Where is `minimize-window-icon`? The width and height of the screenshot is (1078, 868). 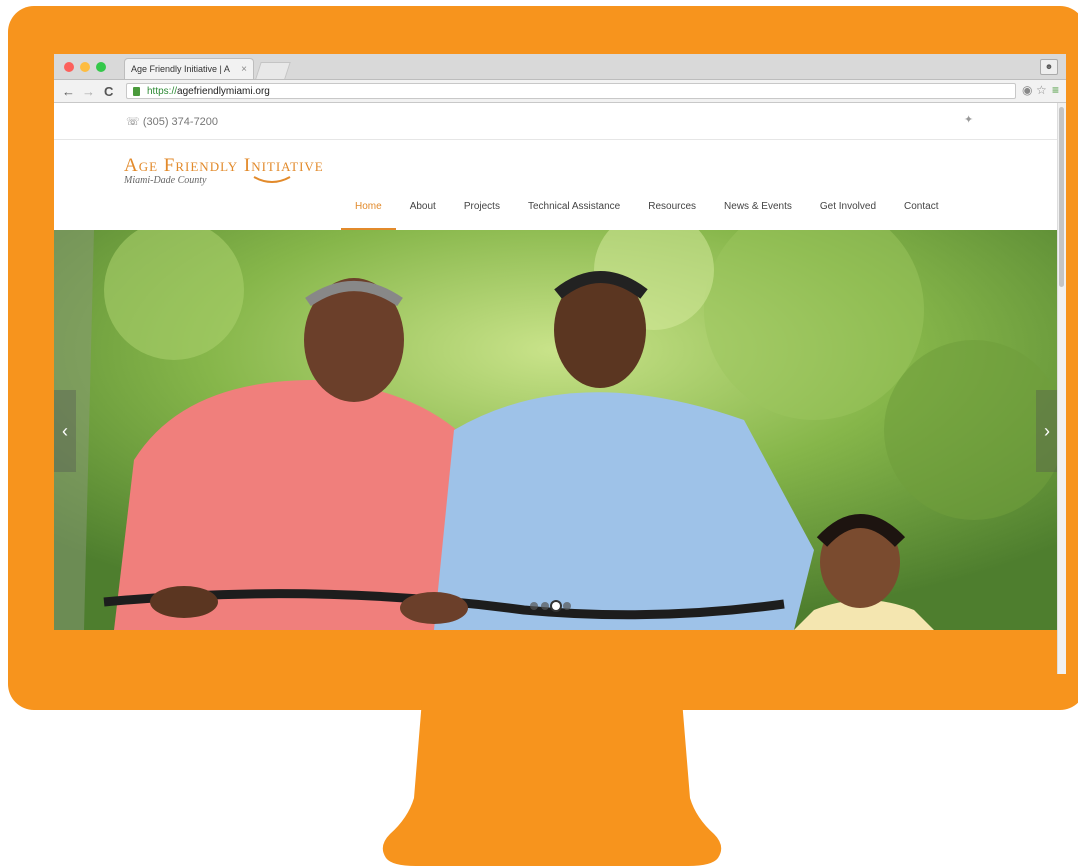 minimize-window-icon is located at coordinates (85, 67).